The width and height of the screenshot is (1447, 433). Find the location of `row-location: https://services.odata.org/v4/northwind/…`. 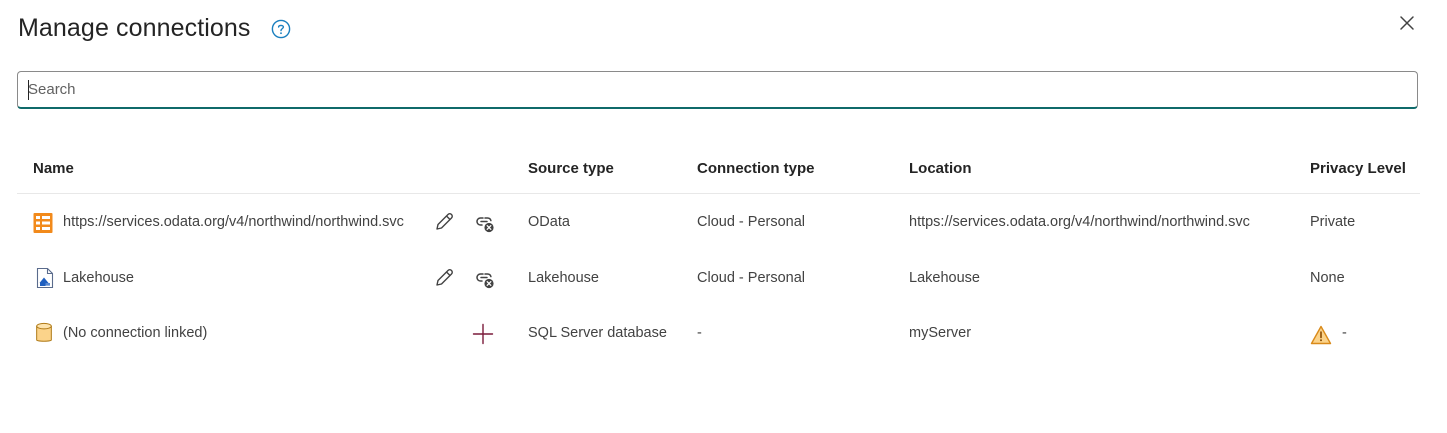

row-location: https://services.odata.org/v4/northwind/… is located at coordinates (1079, 222).